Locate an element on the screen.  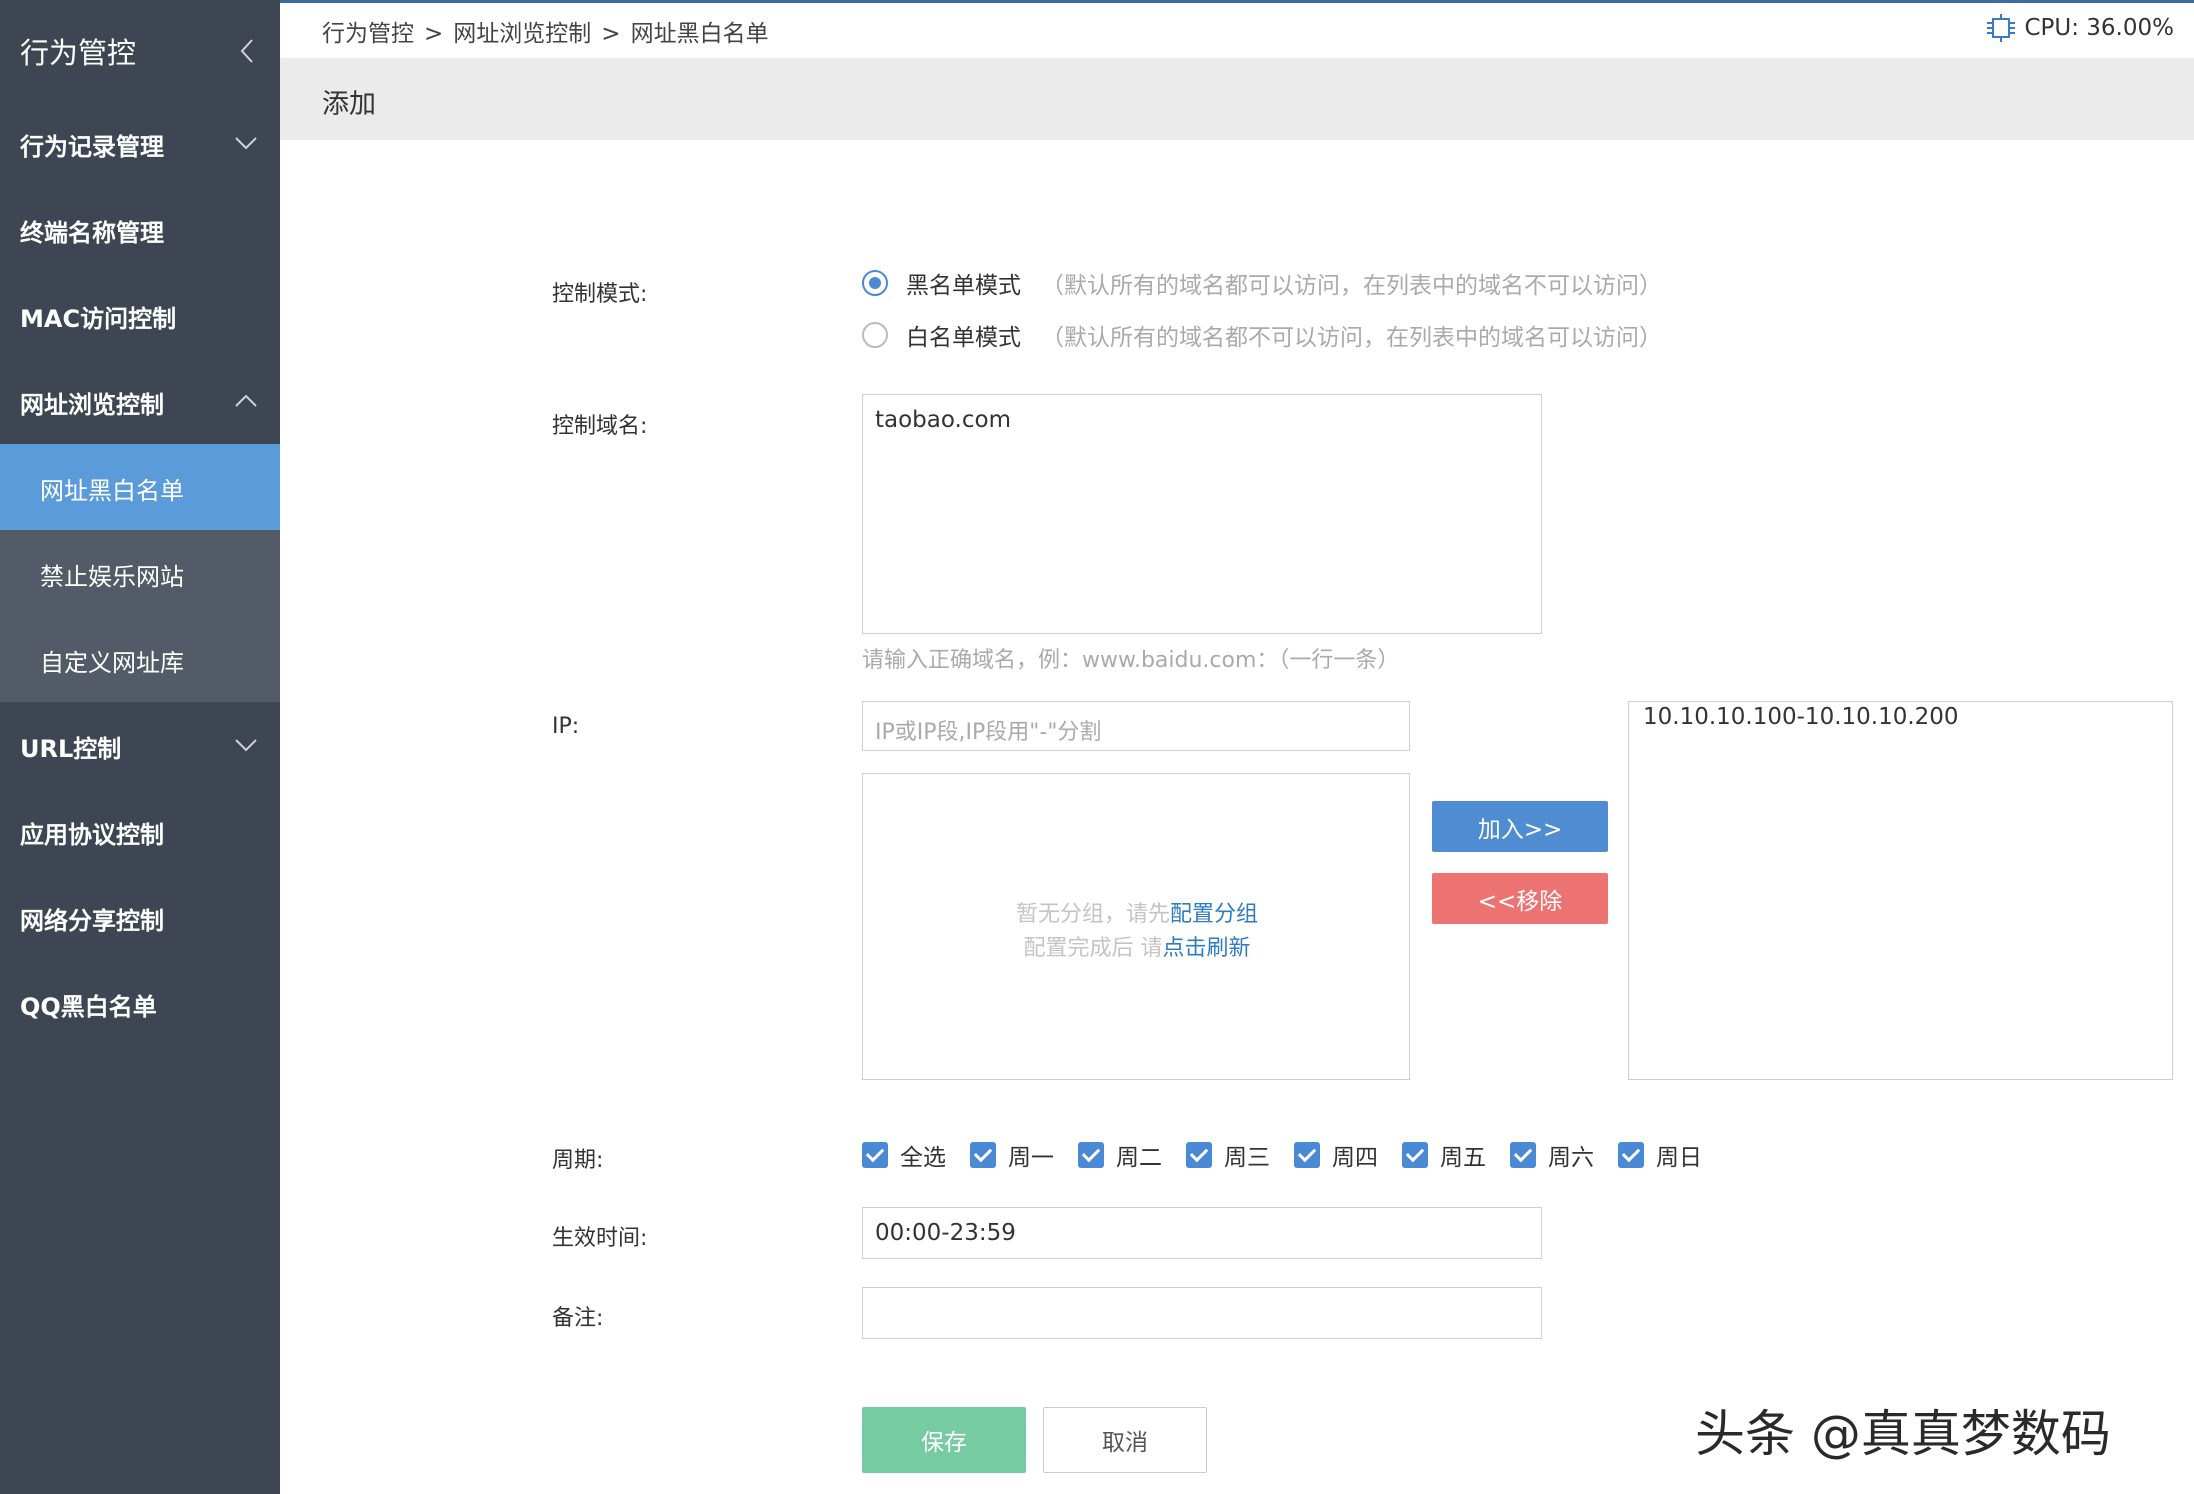
sidebar-item-terminal-names: 终端名称管理 is located at coordinates (140, 229).